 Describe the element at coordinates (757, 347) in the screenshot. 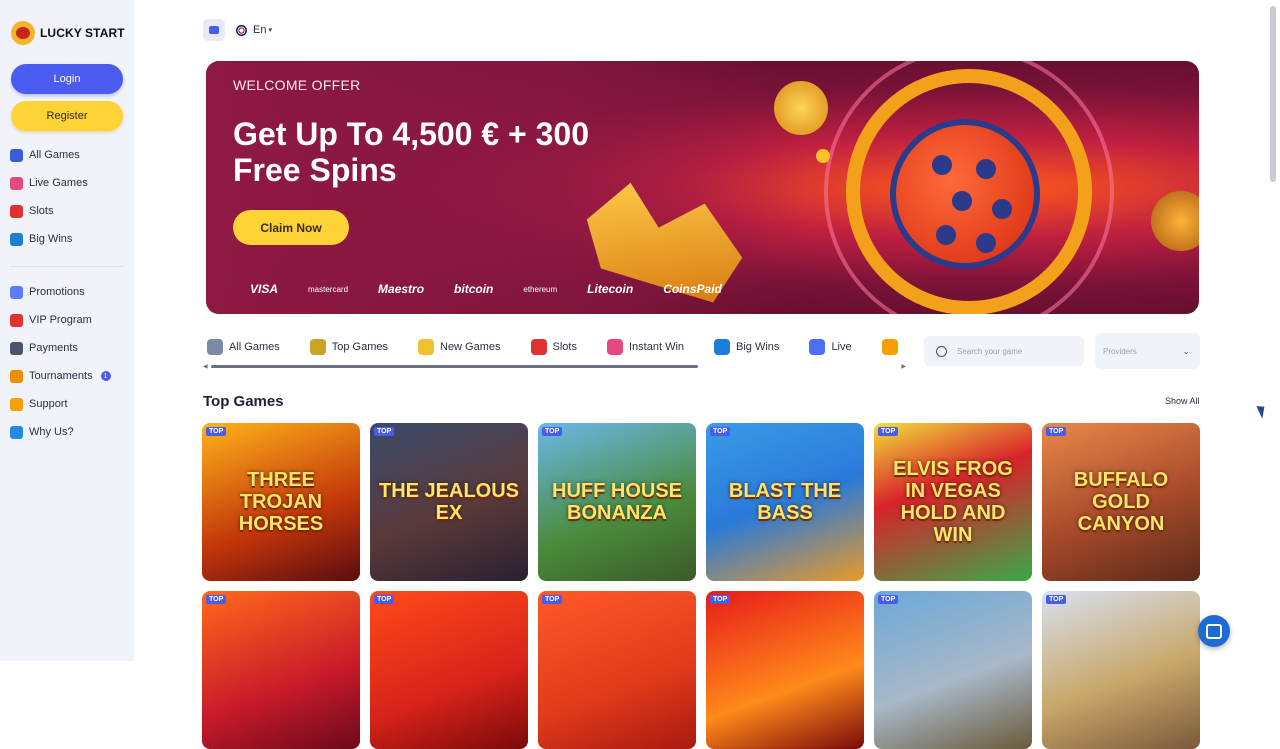

I see `tab-label: Big Wins` at that location.